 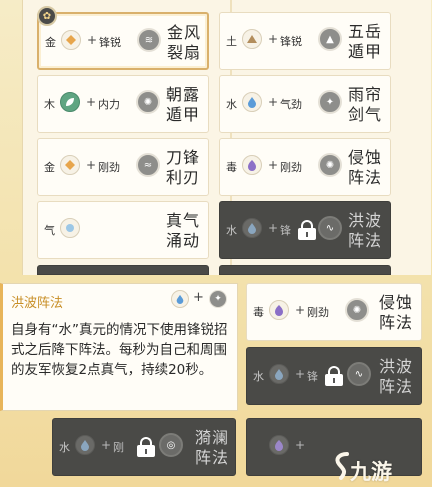 I want to click on skill-title: 真气涌动, so click(x=182, y=230).